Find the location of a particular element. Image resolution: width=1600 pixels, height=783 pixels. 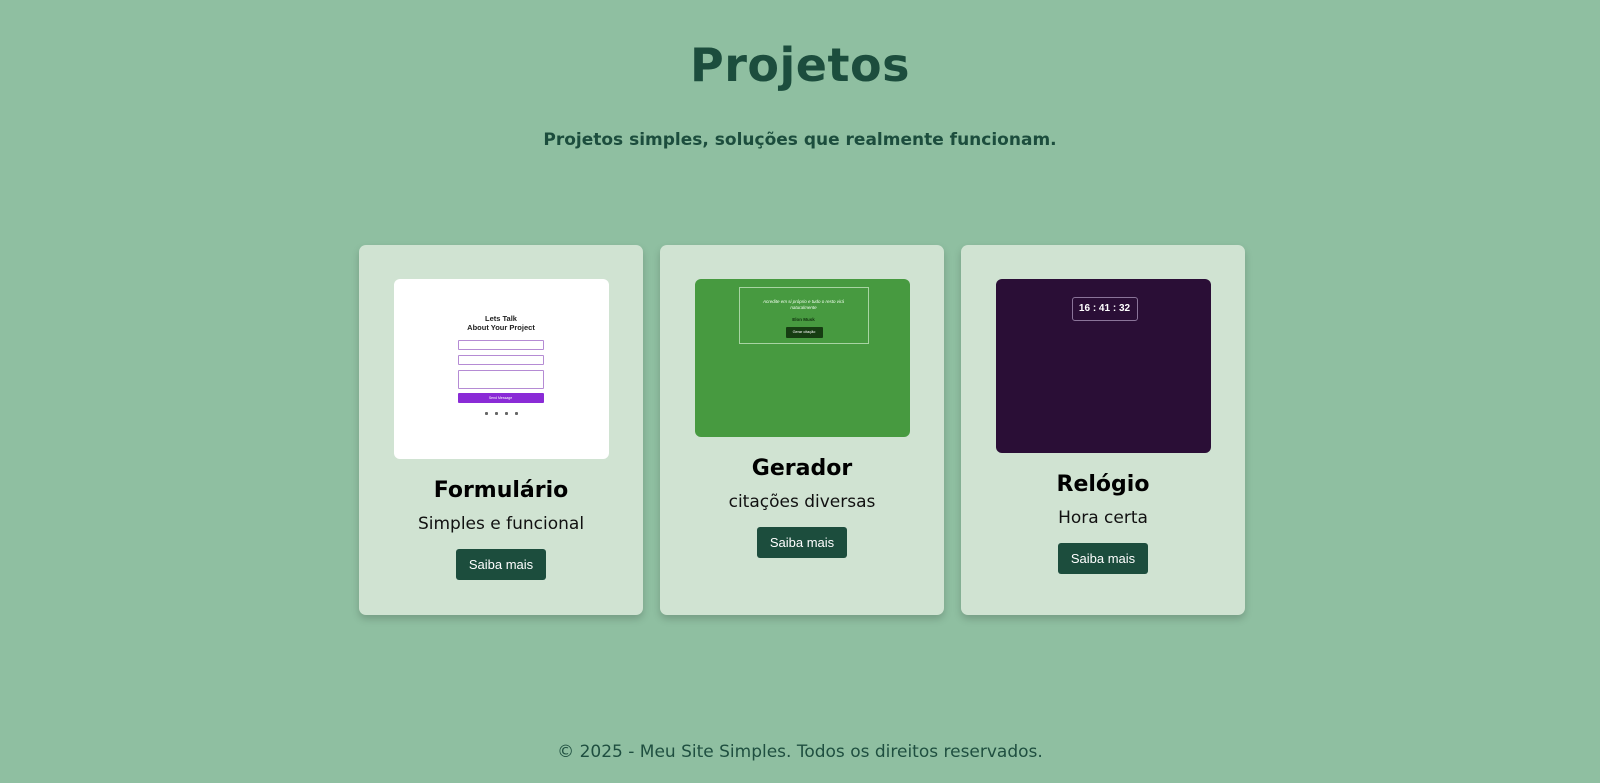

preview-heading: Lets Talk is located at coordinates (501, 318).